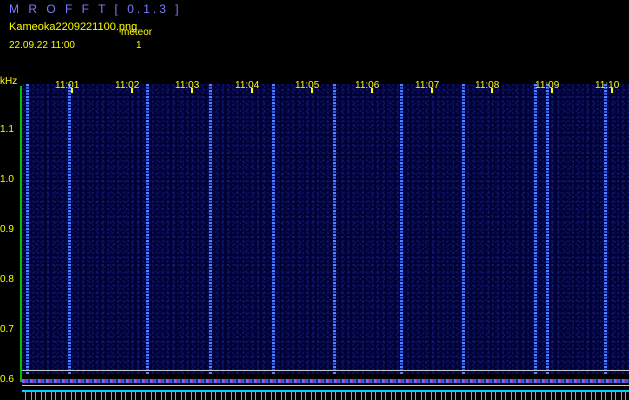  What do you see at coordinates (42, 45) in the screenshot?
I see `date-time: 22.09.22 11:00` at bounding box center [42, 45].